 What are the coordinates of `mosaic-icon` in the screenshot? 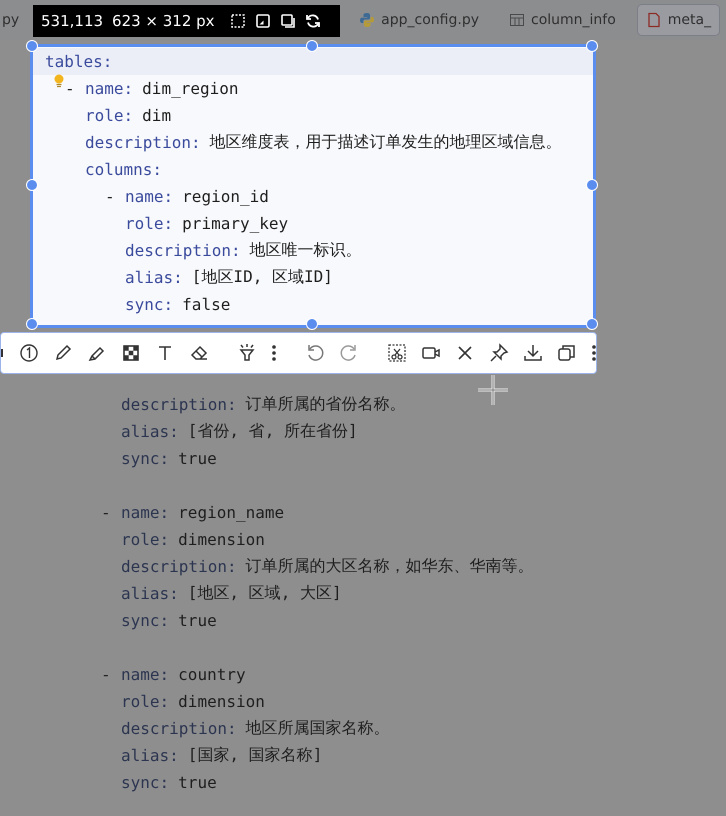 It's located at (131, 353).